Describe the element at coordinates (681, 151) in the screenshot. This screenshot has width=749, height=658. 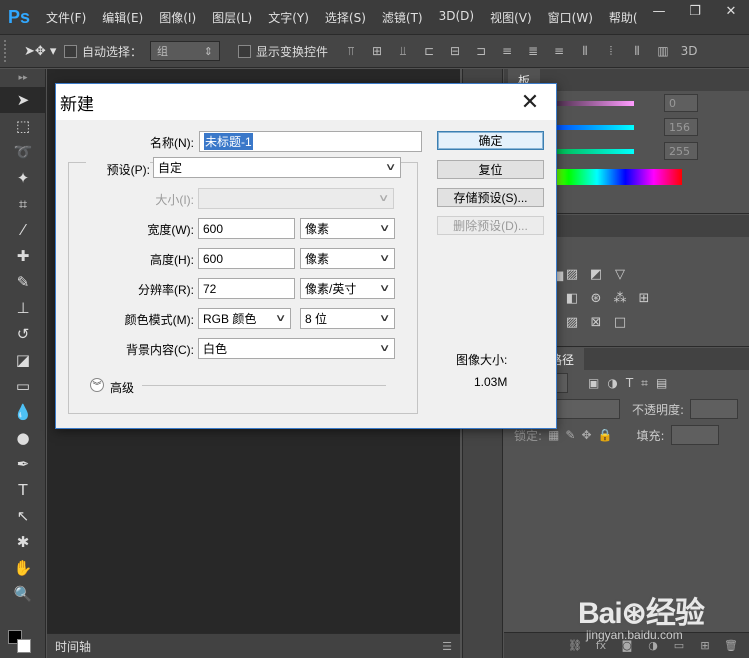
I see `blue-value: 255` at that location.